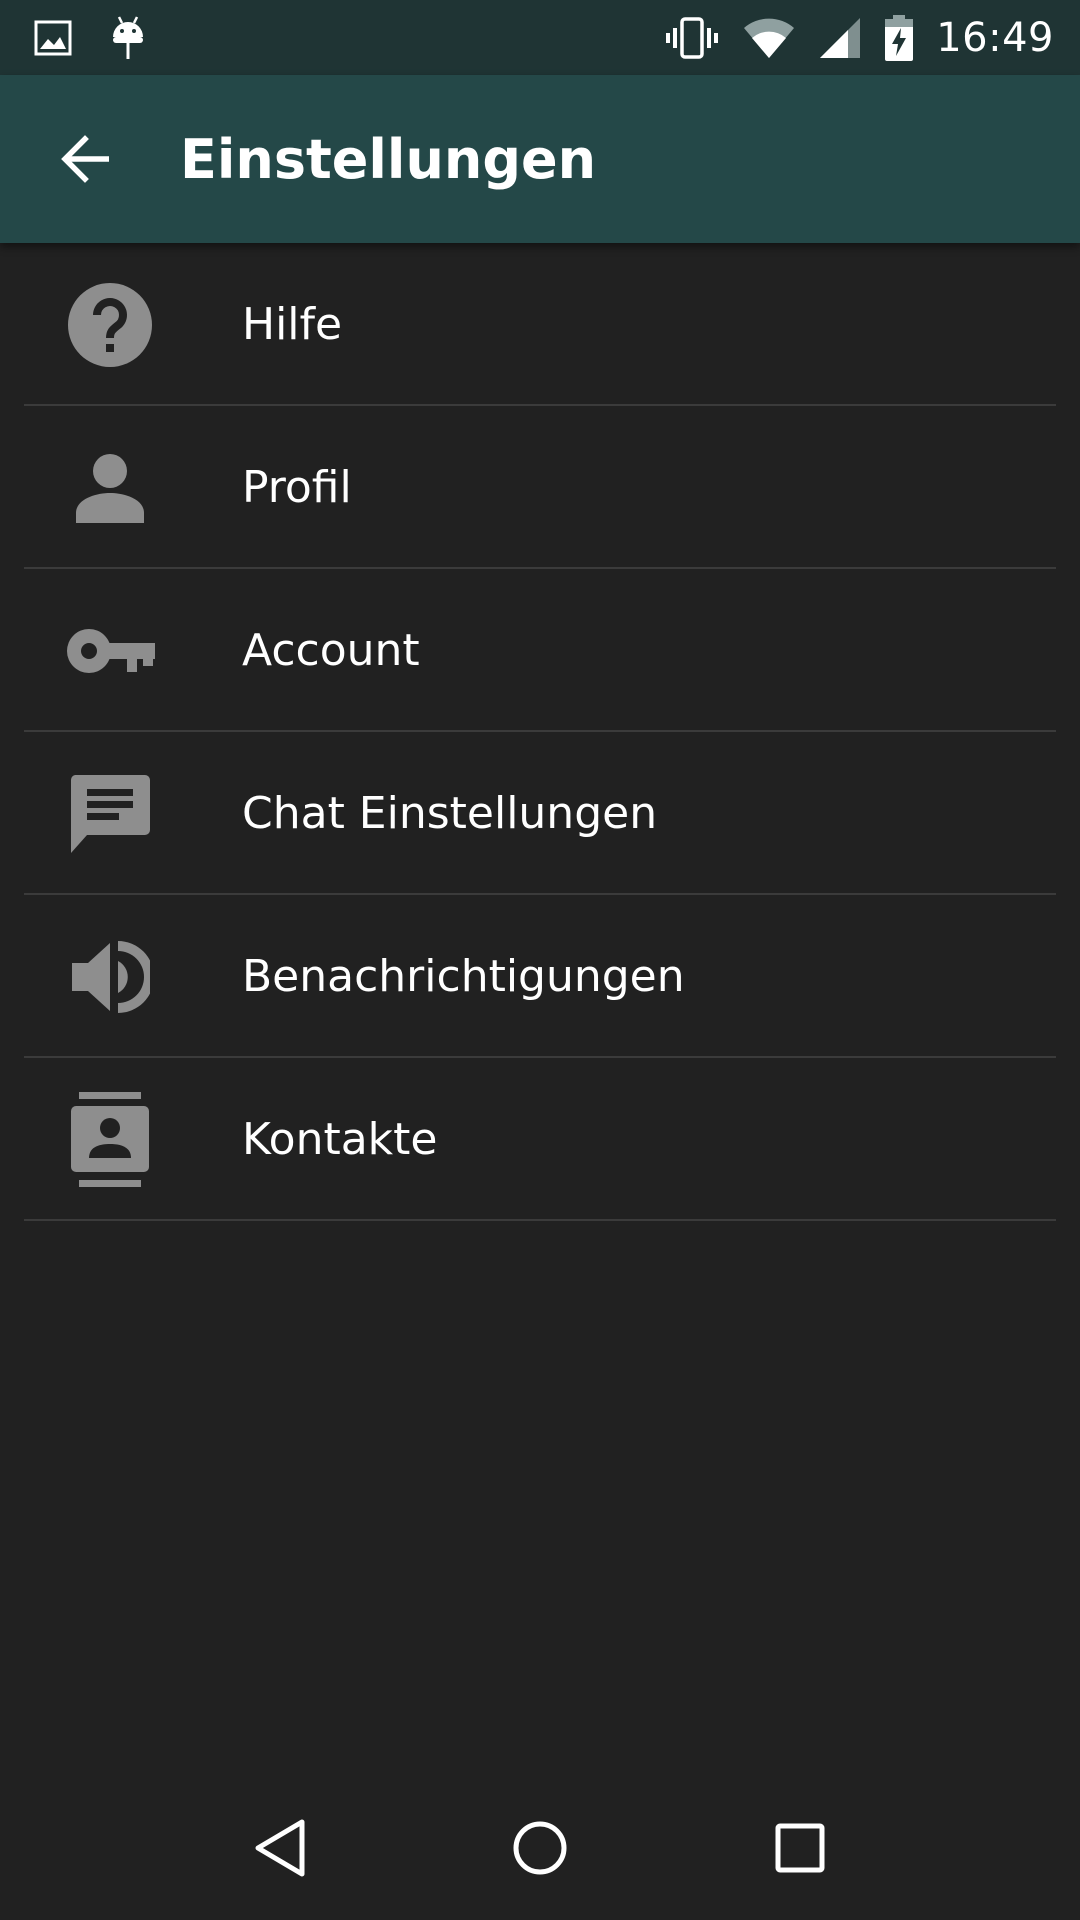 The image size is (1080, 1920). What do you see at coordinates (692, 38) in the screenshot?
I see `vibrate-icon` at bounding box center [692, 38].